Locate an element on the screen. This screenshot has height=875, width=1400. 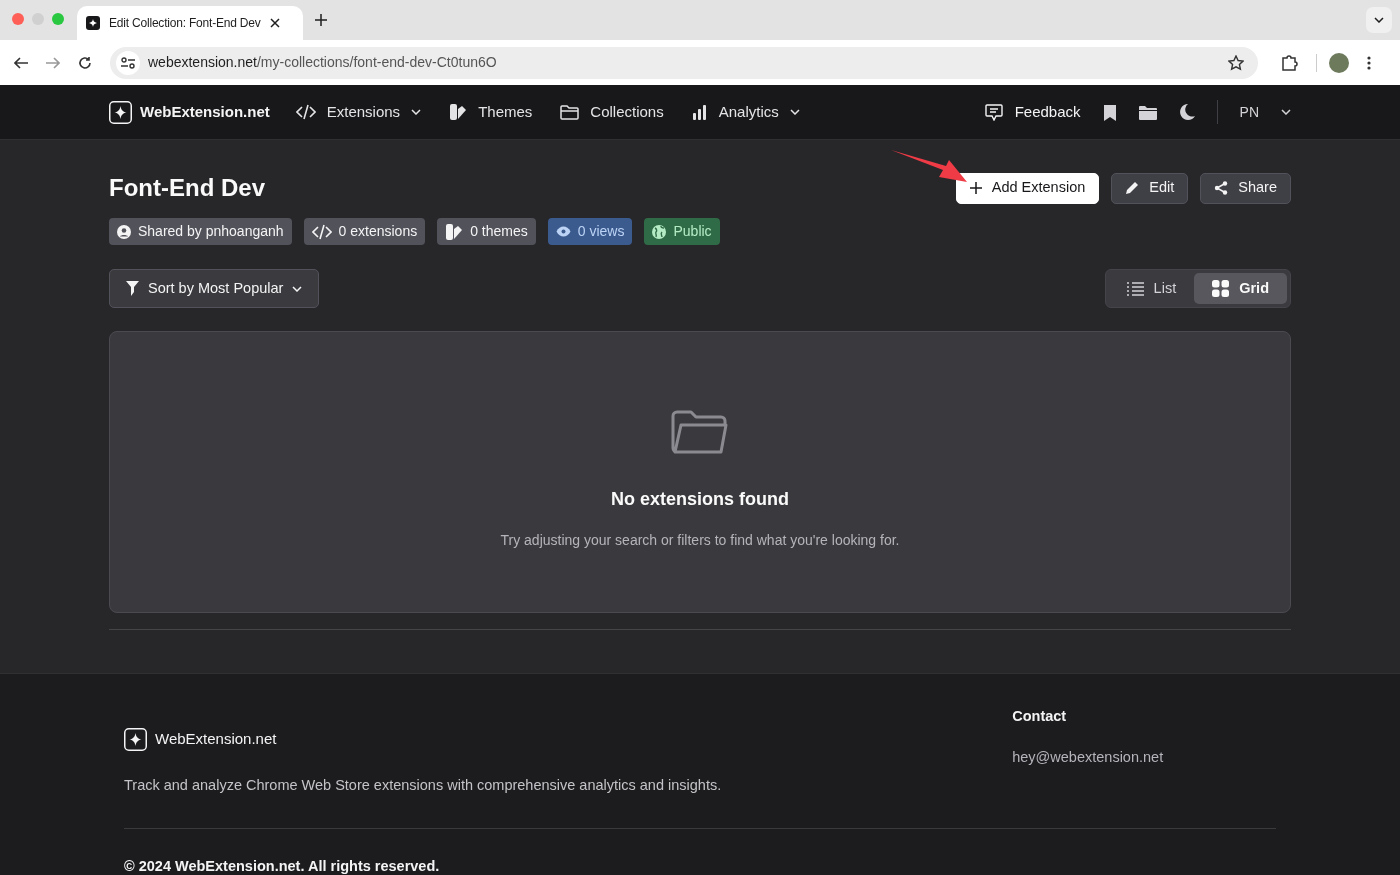
browser-tab: Edit Collection: Font-End Dev is located at coordinates (190, 23).